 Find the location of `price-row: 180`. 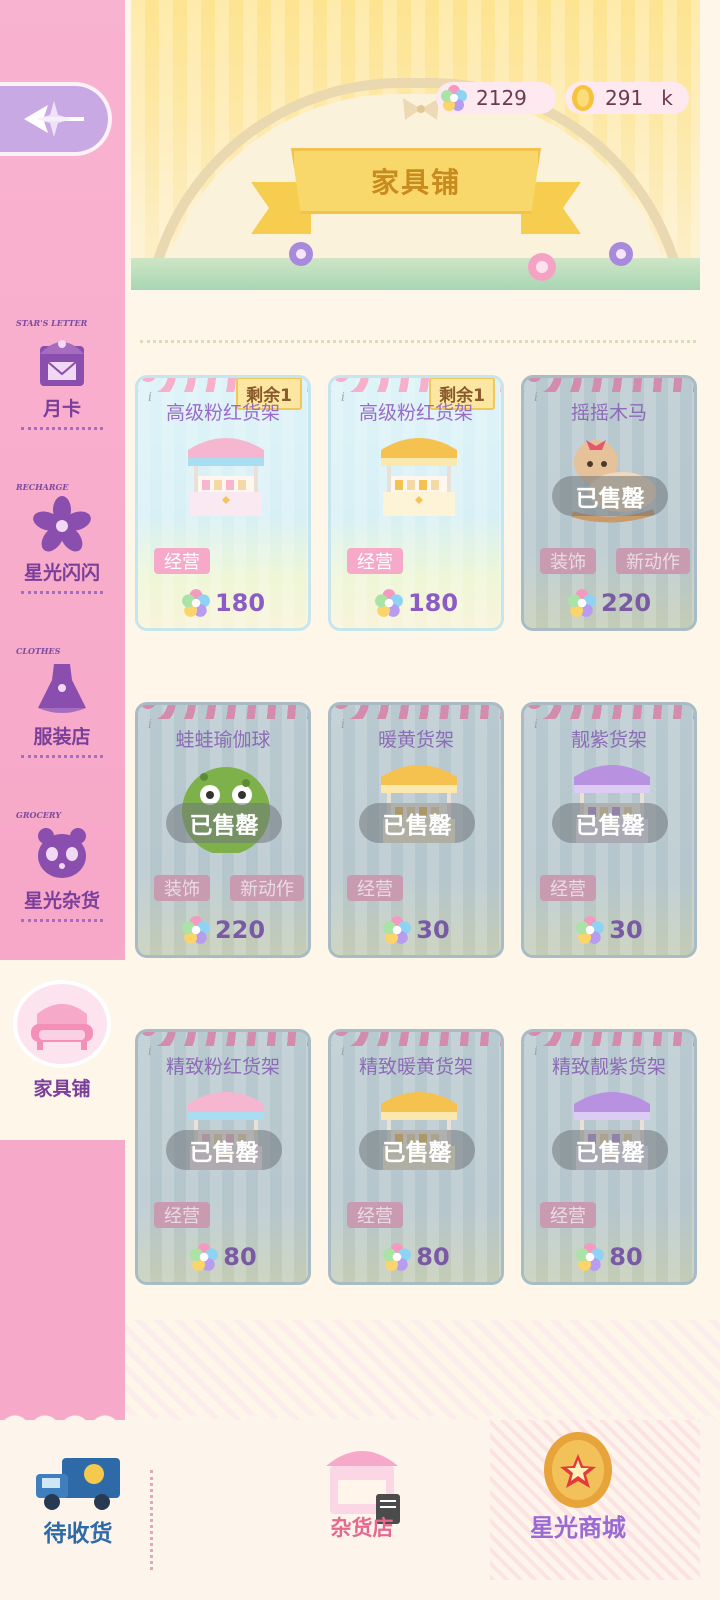

price-row: 180 is located at coordinates (416, 603).